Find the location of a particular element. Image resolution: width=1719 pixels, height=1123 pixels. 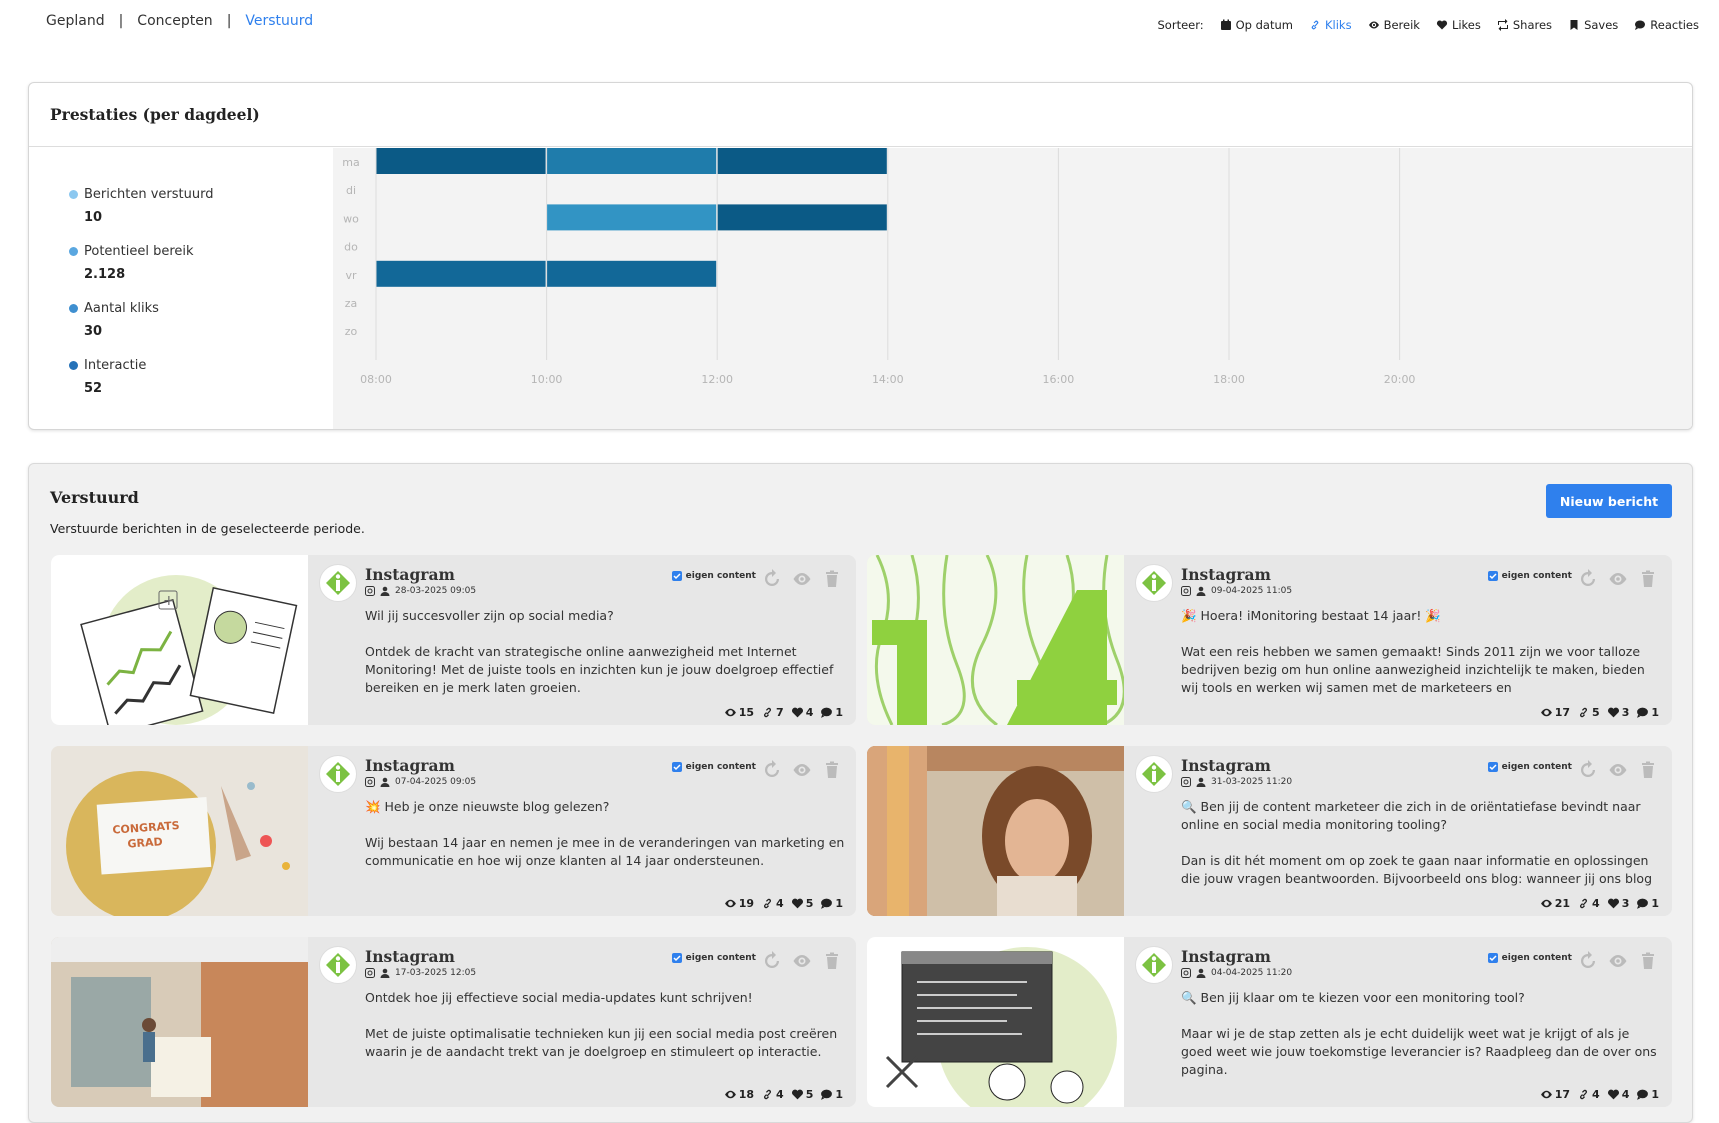

tab-verstuurd: Verstuurd is located at coordinates (279, 21).